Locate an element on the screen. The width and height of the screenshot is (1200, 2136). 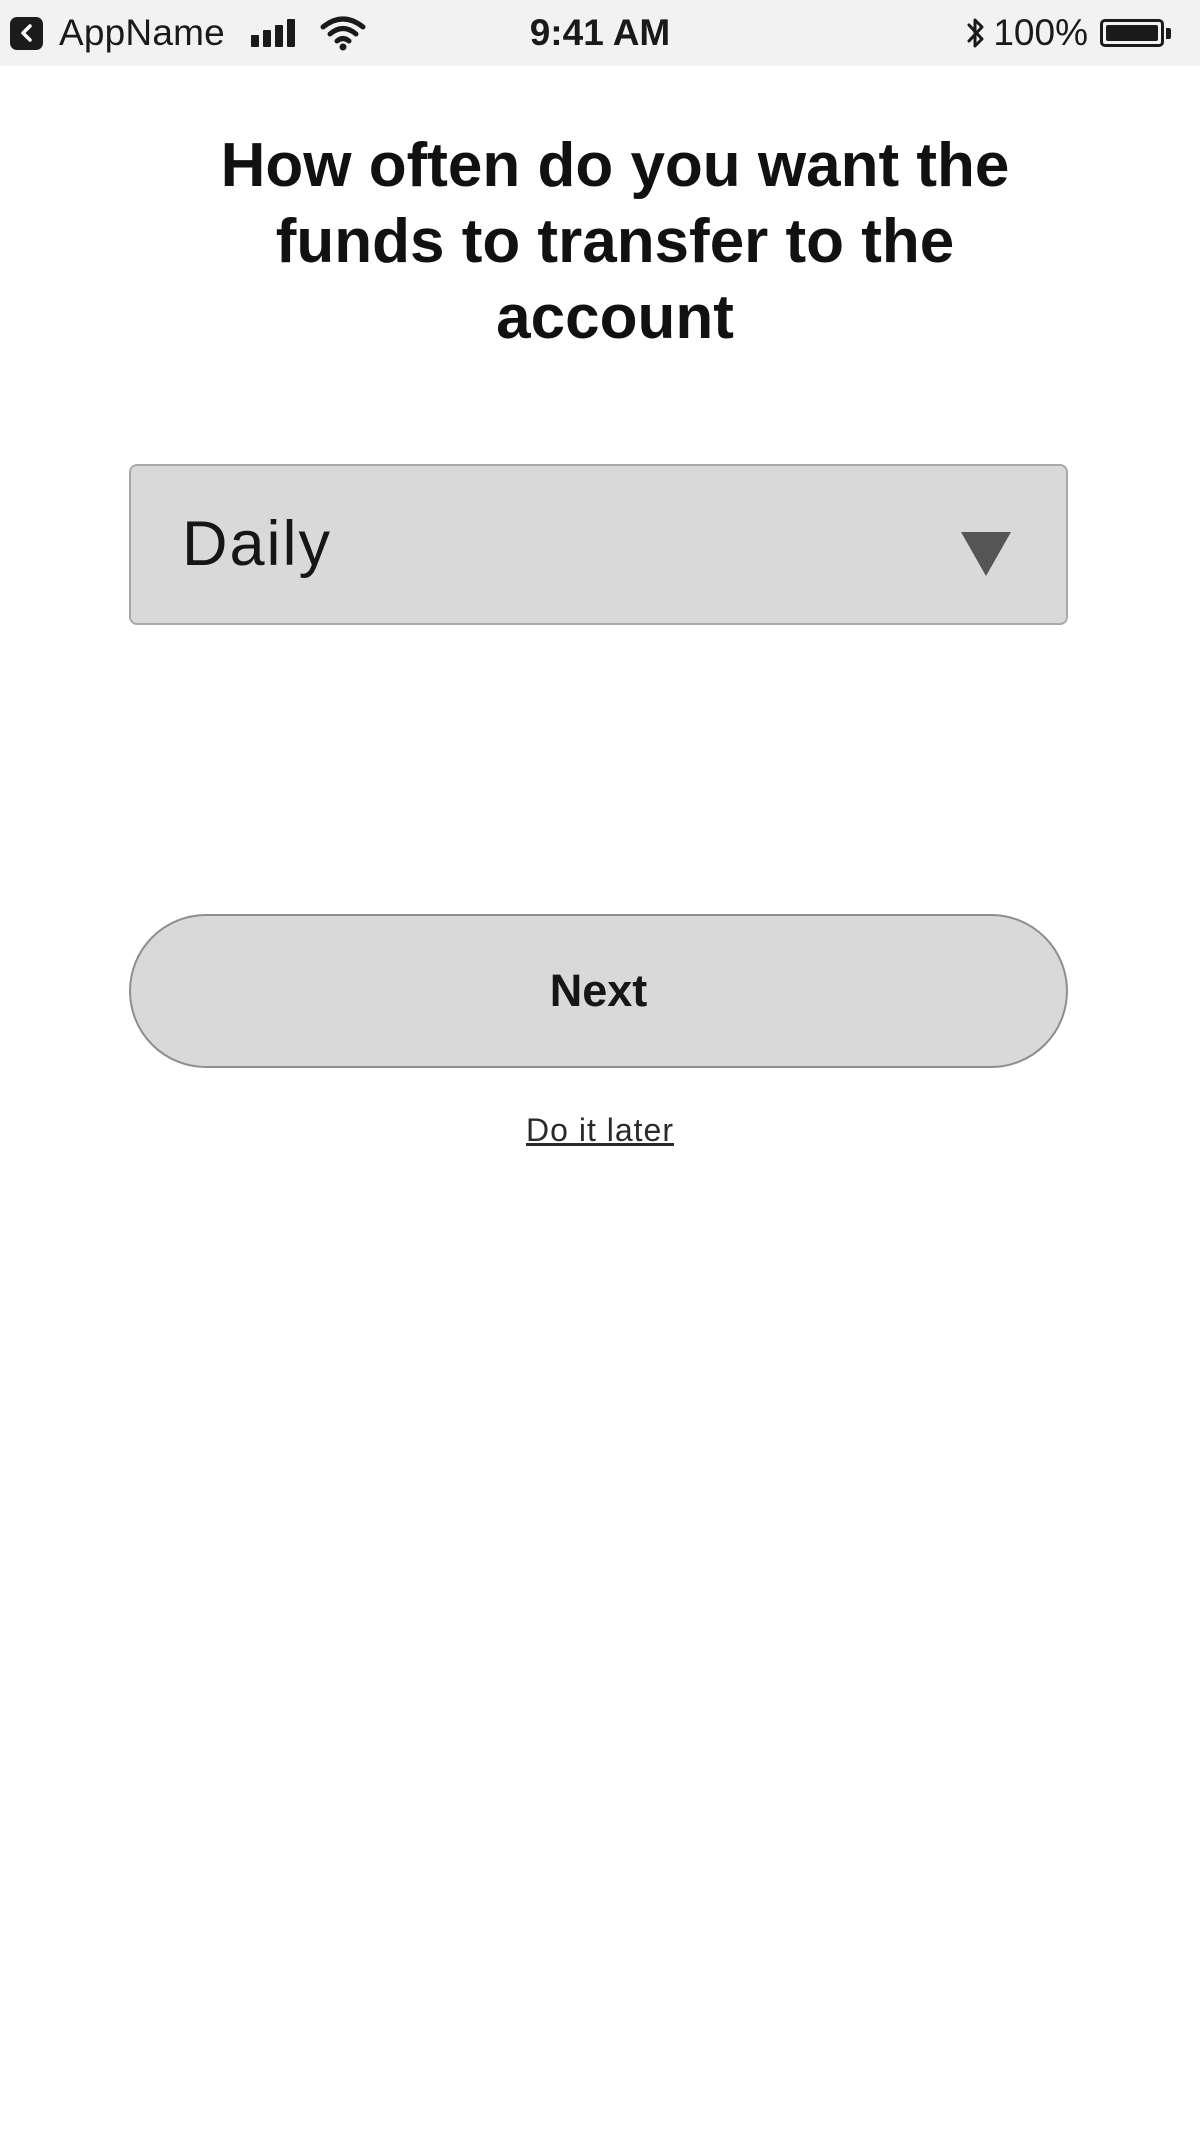
status-left: AppName is located at coordinates (188, 33).